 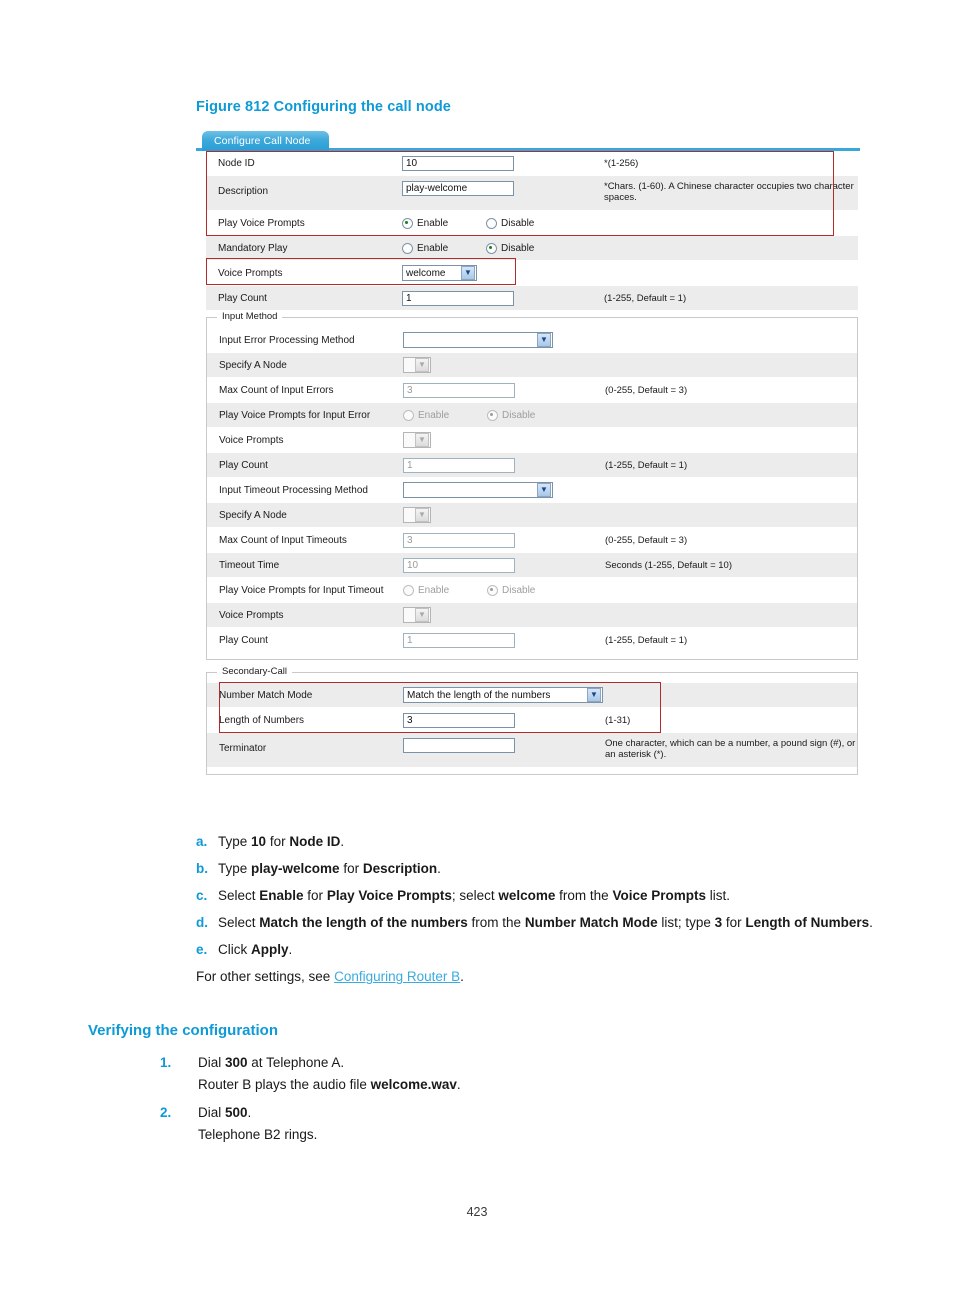 I want to click on select-number-match-mode: Match the length of the numbers ▼, so click(x=503, y=695).